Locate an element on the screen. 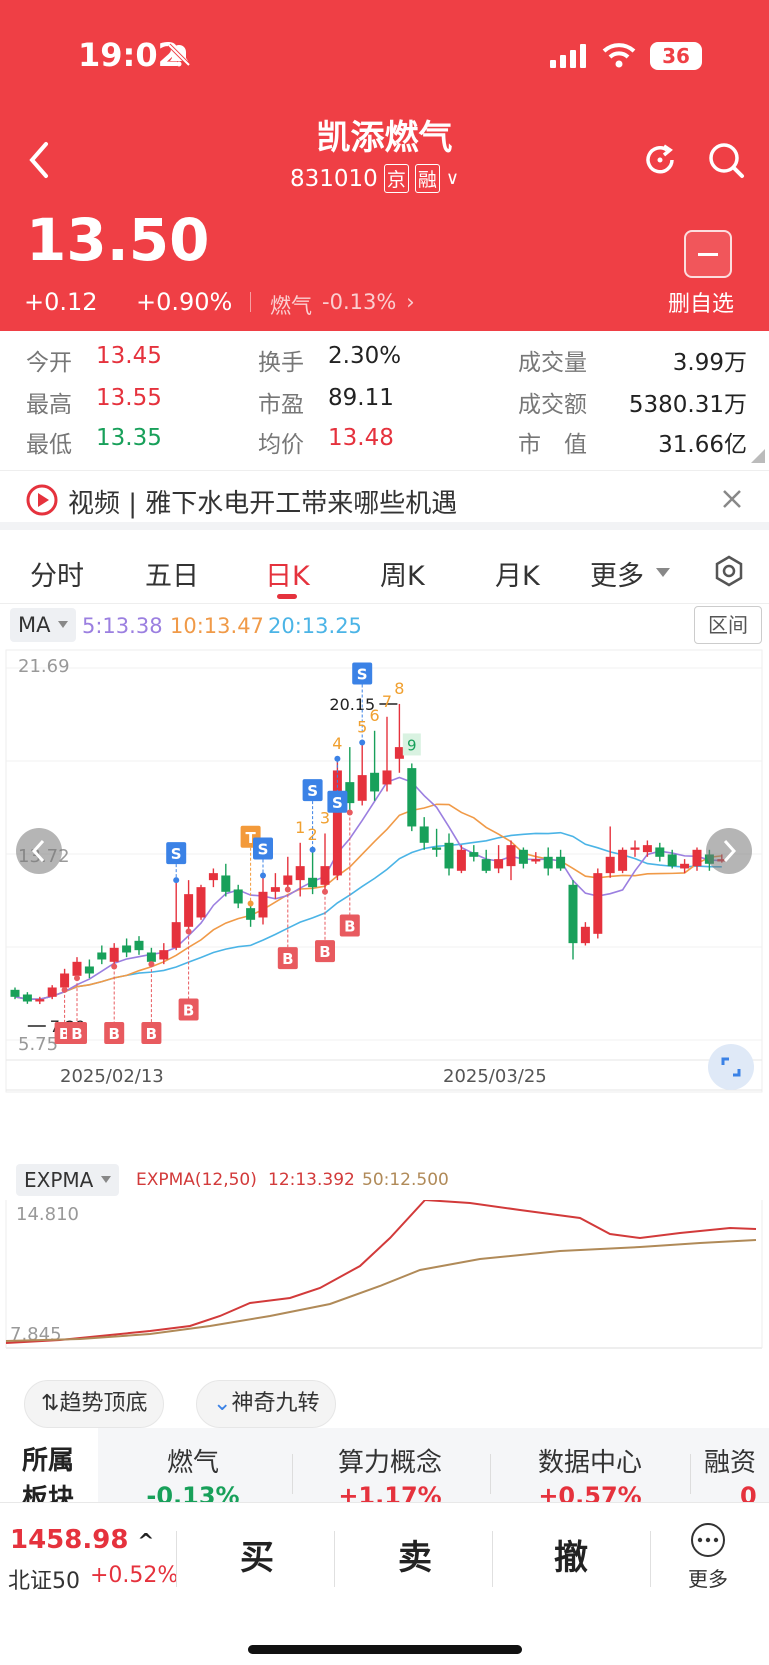 The width and height of the screenshot is (769, 1665). turnover-label: 换手 is located at coordinates (281, 363).